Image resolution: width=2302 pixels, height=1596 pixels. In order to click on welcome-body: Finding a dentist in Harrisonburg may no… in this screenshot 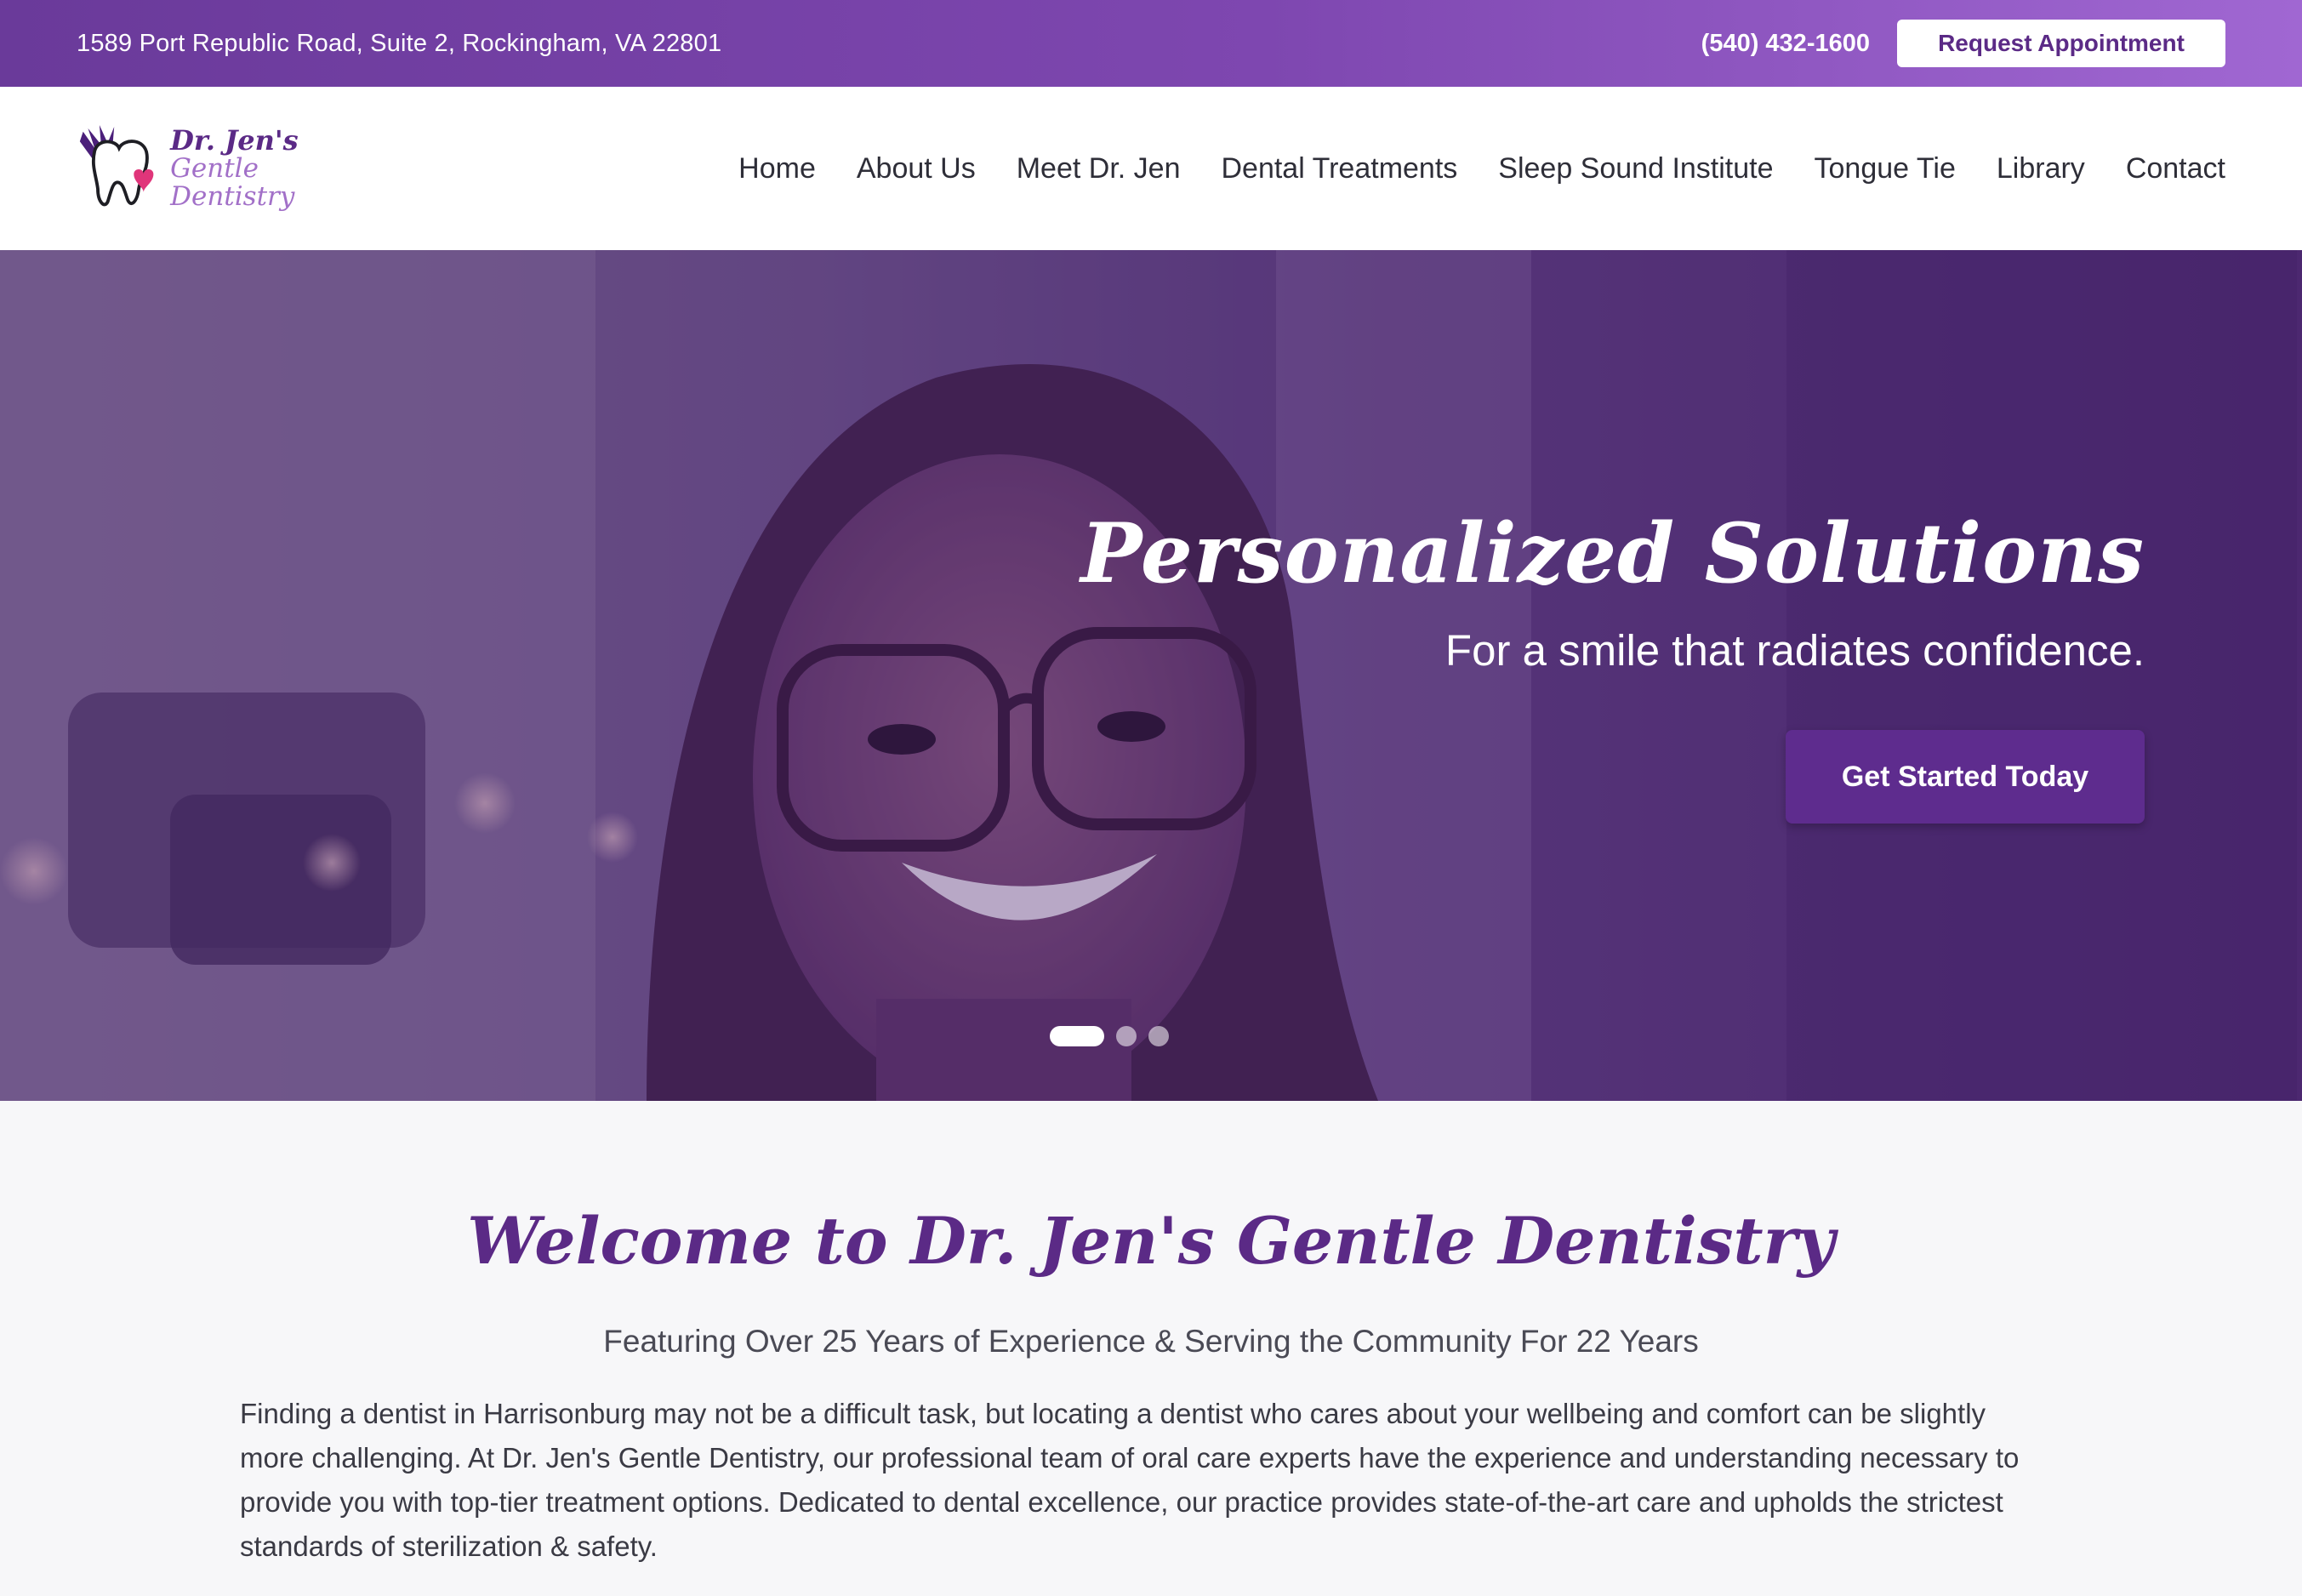, I will do `click(1130, 1480)`.